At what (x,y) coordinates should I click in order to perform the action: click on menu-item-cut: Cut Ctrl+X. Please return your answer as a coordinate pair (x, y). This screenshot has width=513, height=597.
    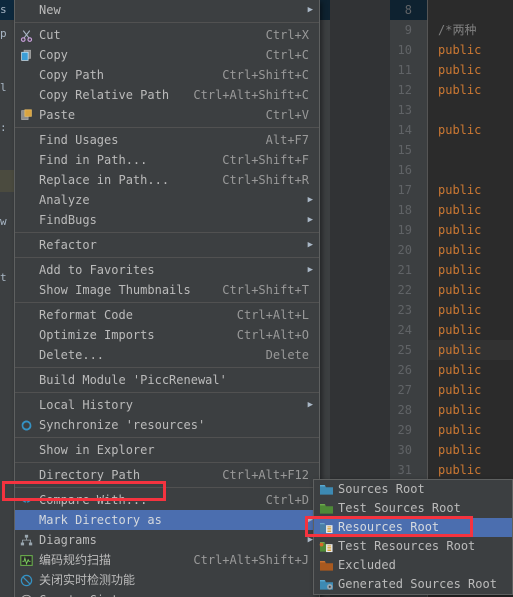
    Looking at the image, I should click on (167, 35).